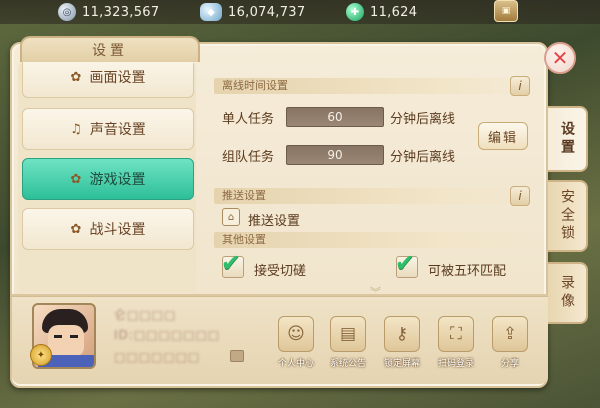  What do you see at coordinates (503, 136) in the screenshot?
I see `edit-button: 编辑` at bounding box center [503, 136].